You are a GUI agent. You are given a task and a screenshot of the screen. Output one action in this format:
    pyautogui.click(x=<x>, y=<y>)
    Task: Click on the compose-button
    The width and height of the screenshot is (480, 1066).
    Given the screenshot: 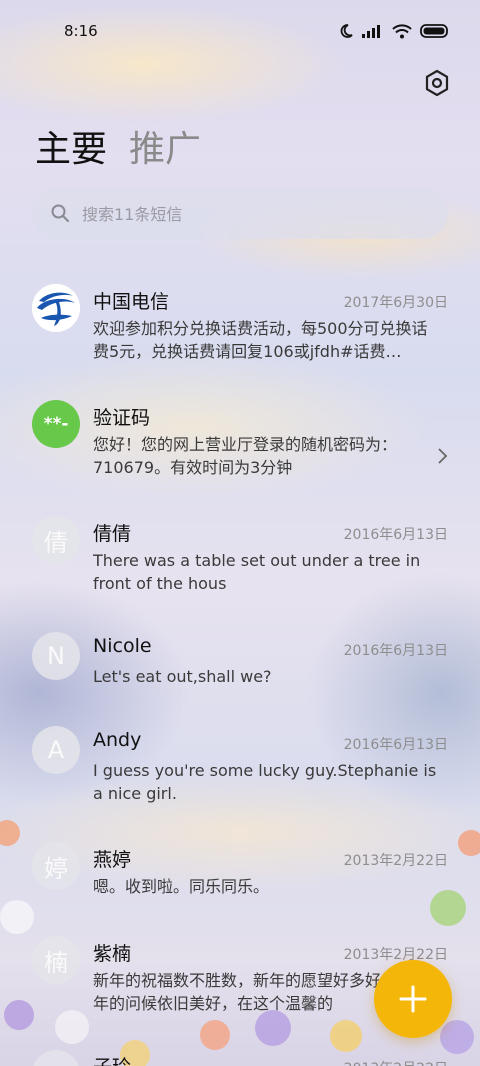 What is the action you would take?
    pyautogui.click(x=413, y=999)
    